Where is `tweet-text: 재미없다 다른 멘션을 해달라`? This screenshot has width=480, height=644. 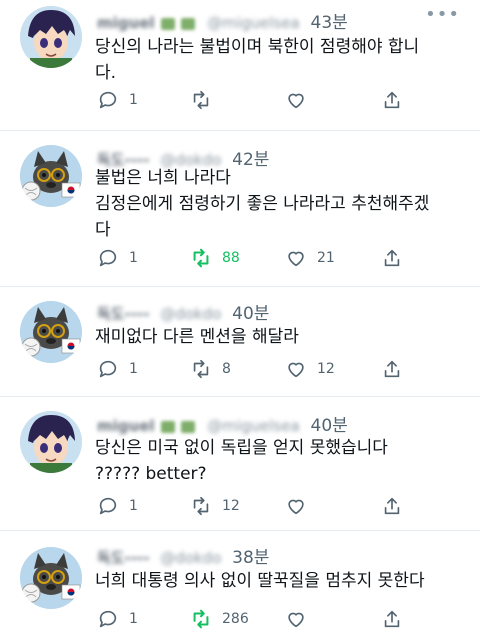 tweet-text: 재미없다 다른 멘션을 해달라 is located at coordinates (280, 337).